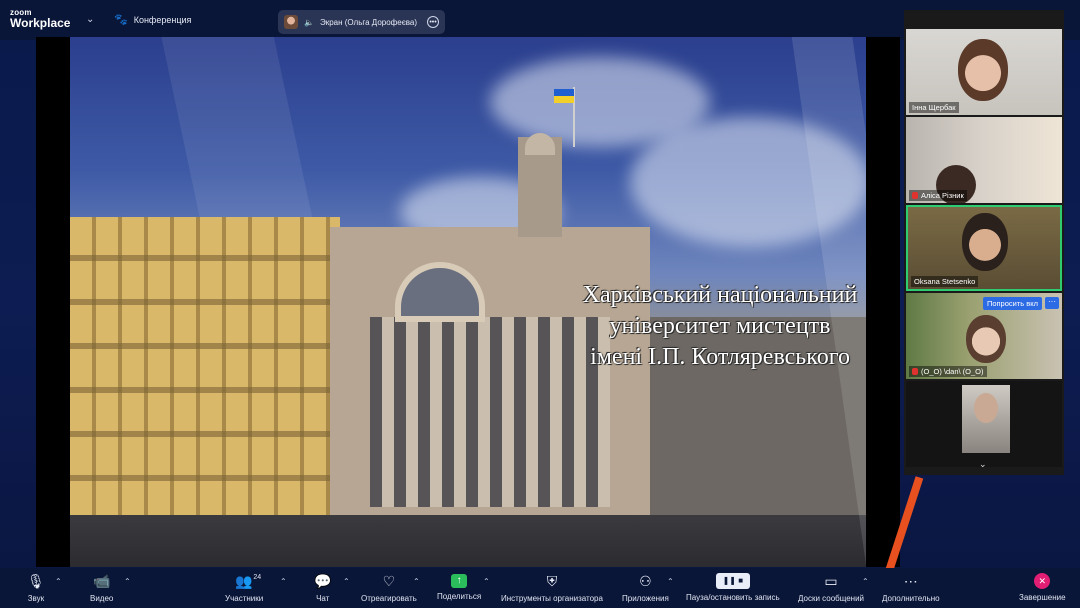 This screenshot has height=608, width=1080. Describe the element at coordinates (911, 598) in the screenshot. I see `more-label: Дополнительно` at that location.